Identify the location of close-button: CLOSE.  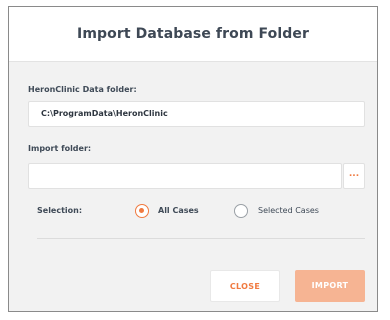
(245, 286).